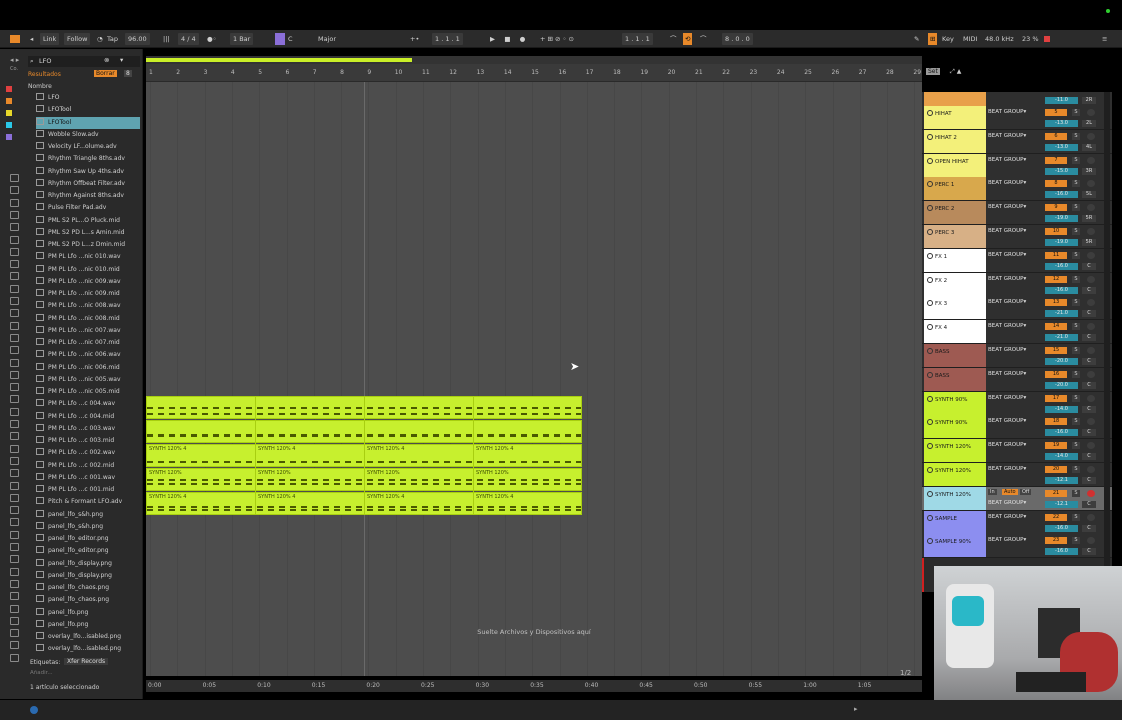 The image size is (1122, 720). I want to click on track-header: FX 2 BEAT GROUP▾ 12 S -16.0 C, so click(1017, 284).